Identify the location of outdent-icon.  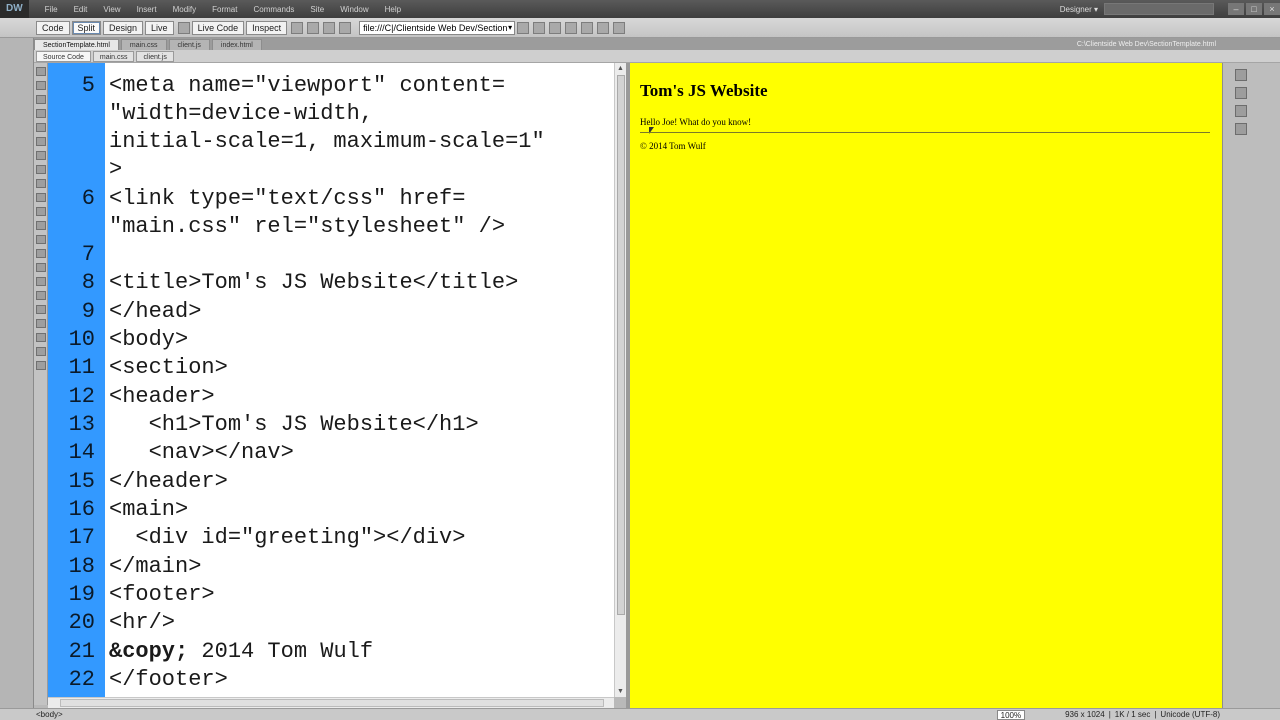
(41, 281).